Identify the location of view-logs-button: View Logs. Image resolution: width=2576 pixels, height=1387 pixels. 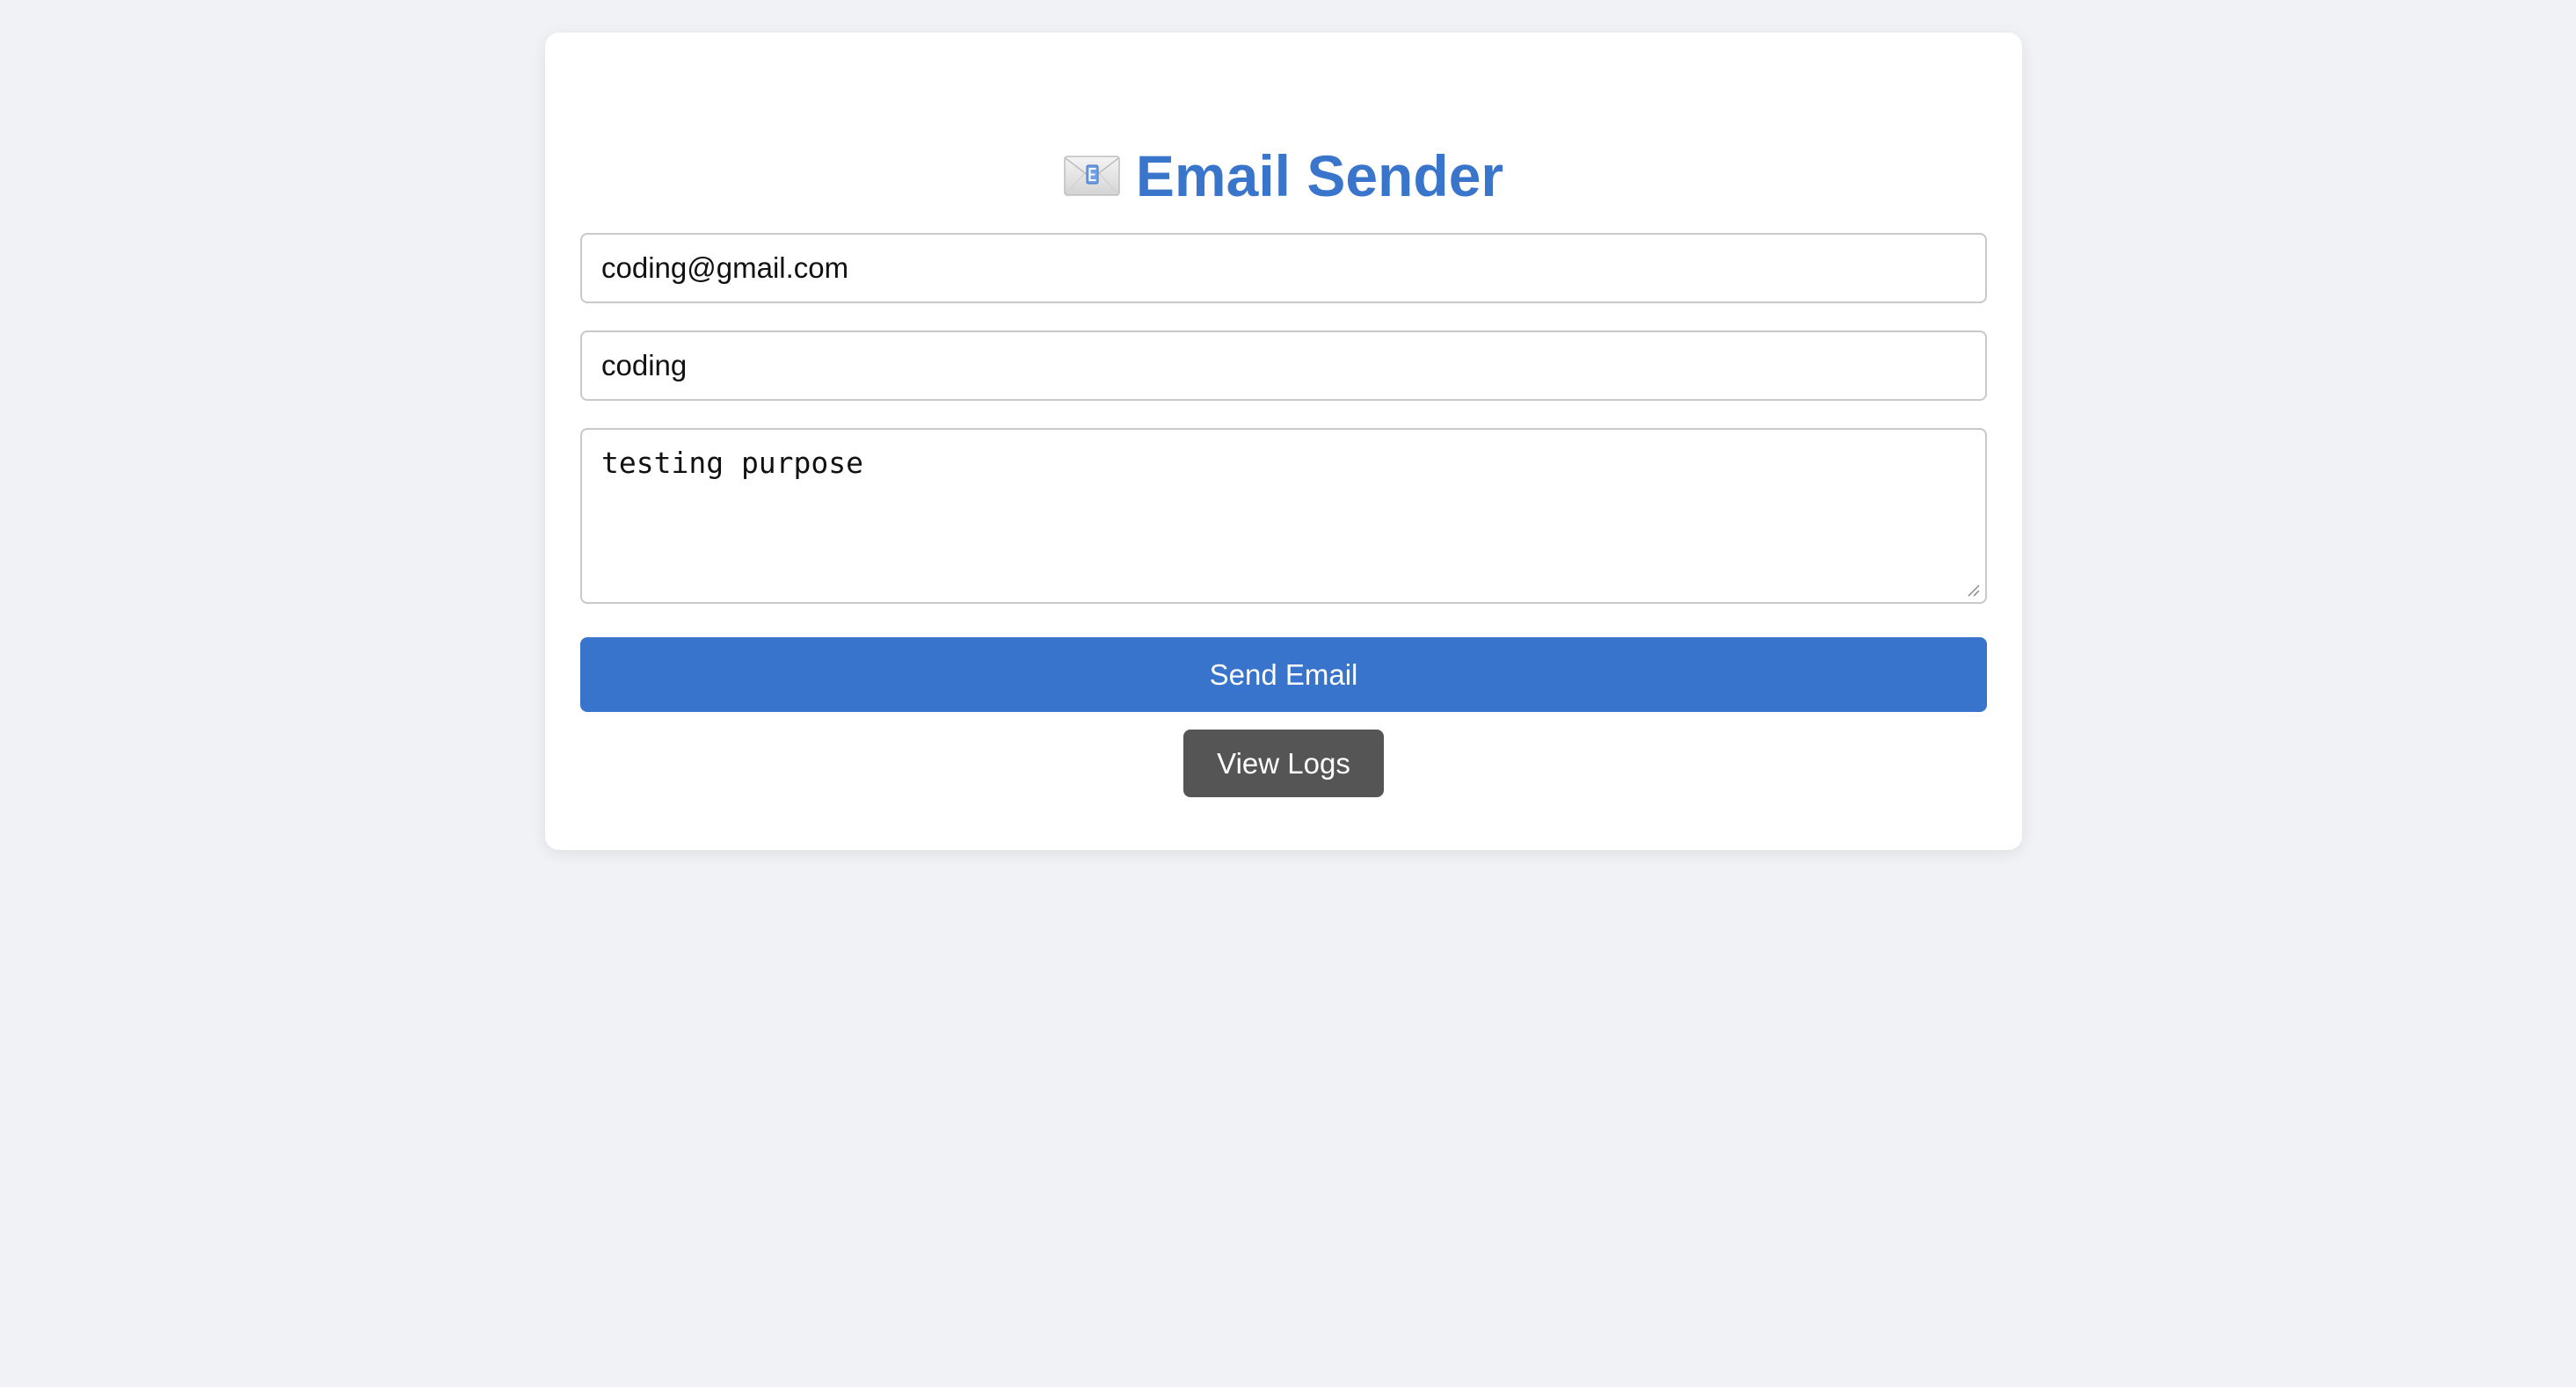
(1283, 763).